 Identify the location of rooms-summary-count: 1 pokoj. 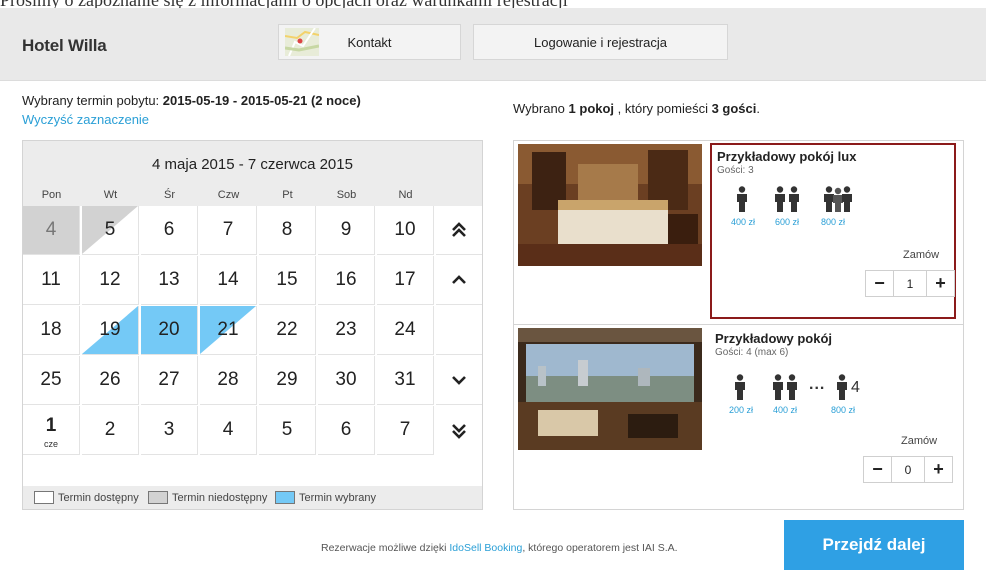
(591, 108).